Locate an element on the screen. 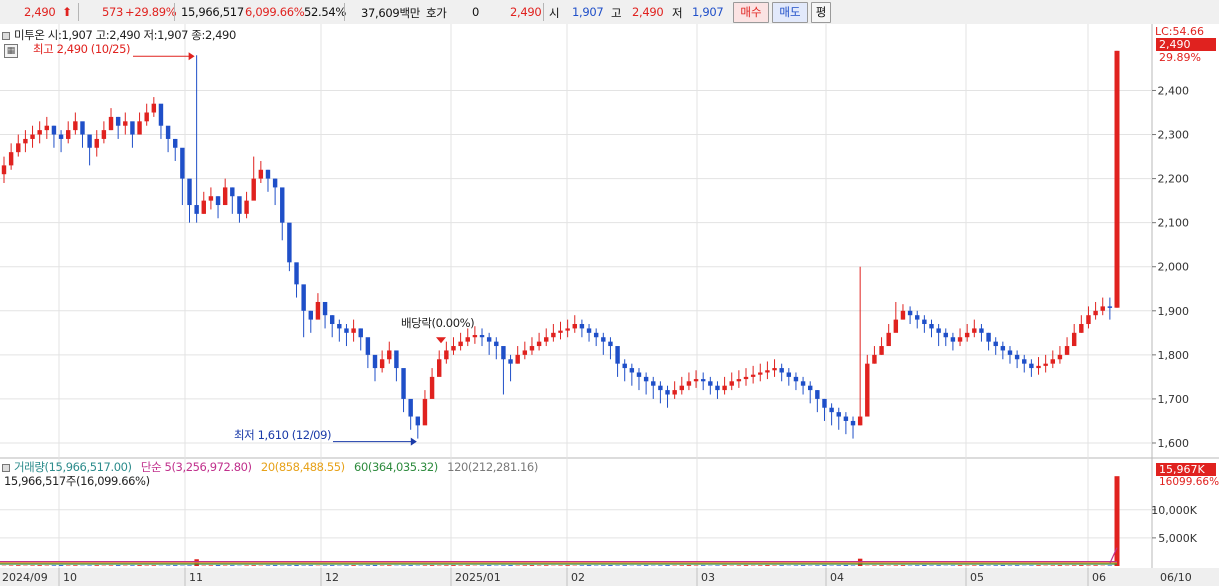  price-tick-label: 2,300 is located at coordinates (1174, 135).